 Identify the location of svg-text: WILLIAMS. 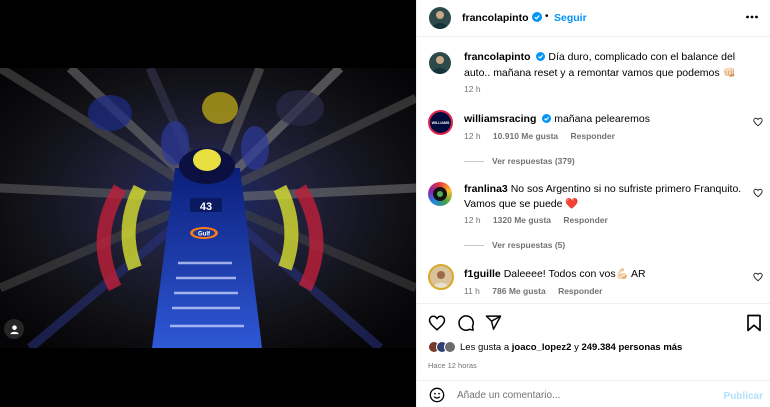
(441, 123).